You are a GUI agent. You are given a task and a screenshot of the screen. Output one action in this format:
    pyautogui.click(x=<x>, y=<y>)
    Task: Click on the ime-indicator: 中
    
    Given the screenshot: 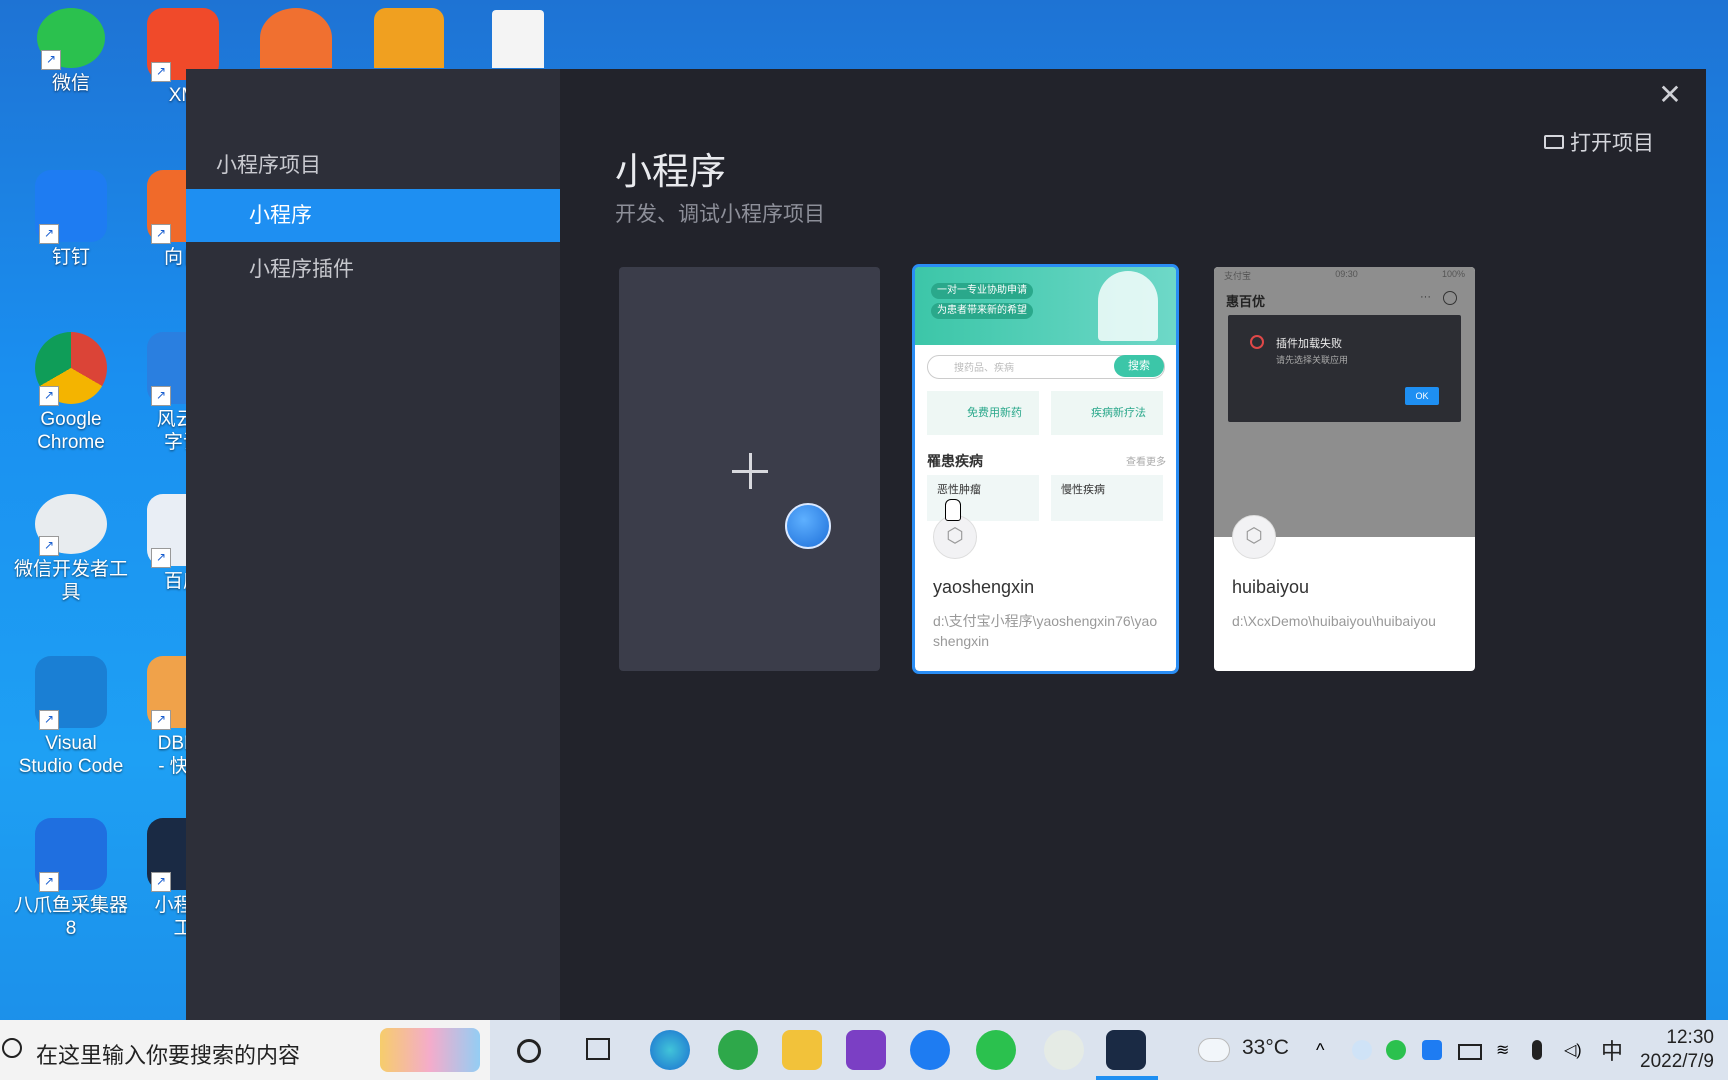 What is the action you would take?
    pyautogui.click(x=1612, y=1050)
    